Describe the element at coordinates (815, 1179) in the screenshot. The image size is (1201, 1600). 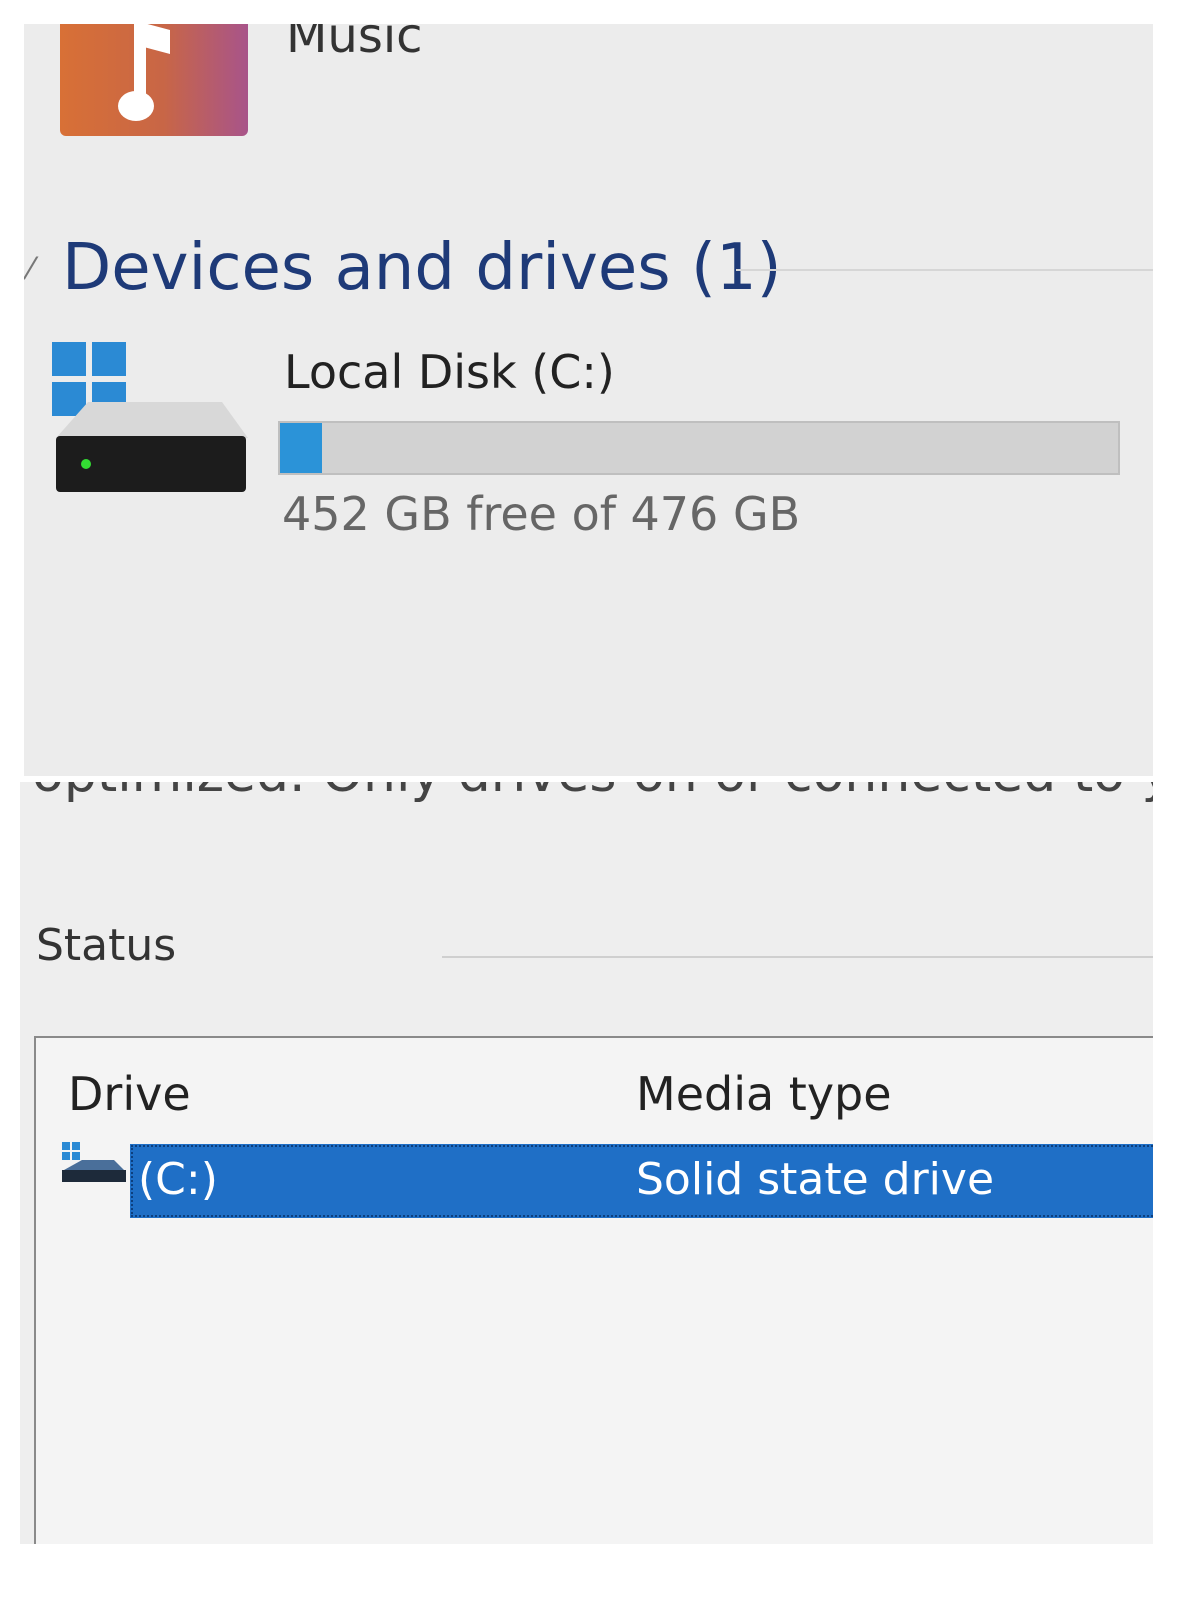
I see `media-type-cell: Solid state drive` at that location.